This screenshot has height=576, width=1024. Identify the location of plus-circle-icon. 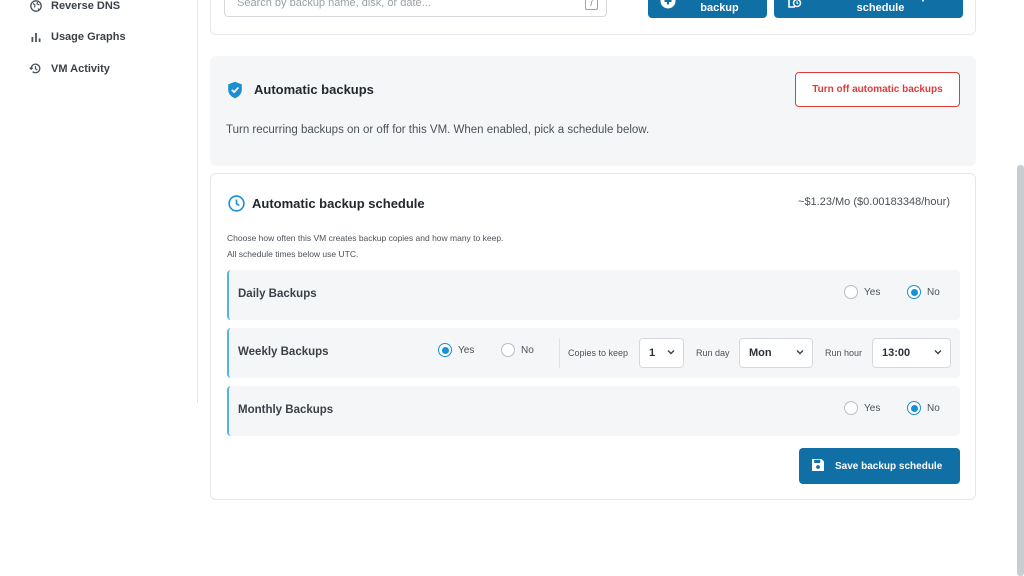
(668, 6).